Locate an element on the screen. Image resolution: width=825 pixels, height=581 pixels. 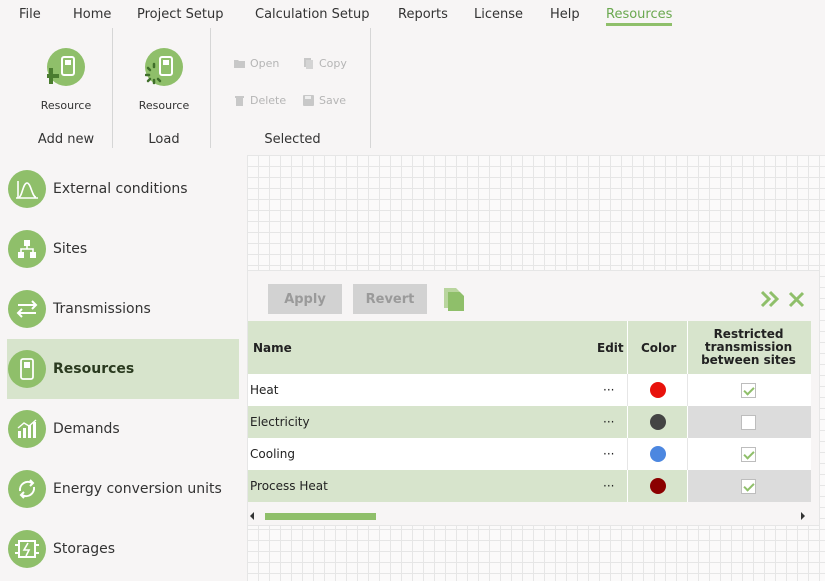
copy-paste-icon is located at coordinates (454, 300).